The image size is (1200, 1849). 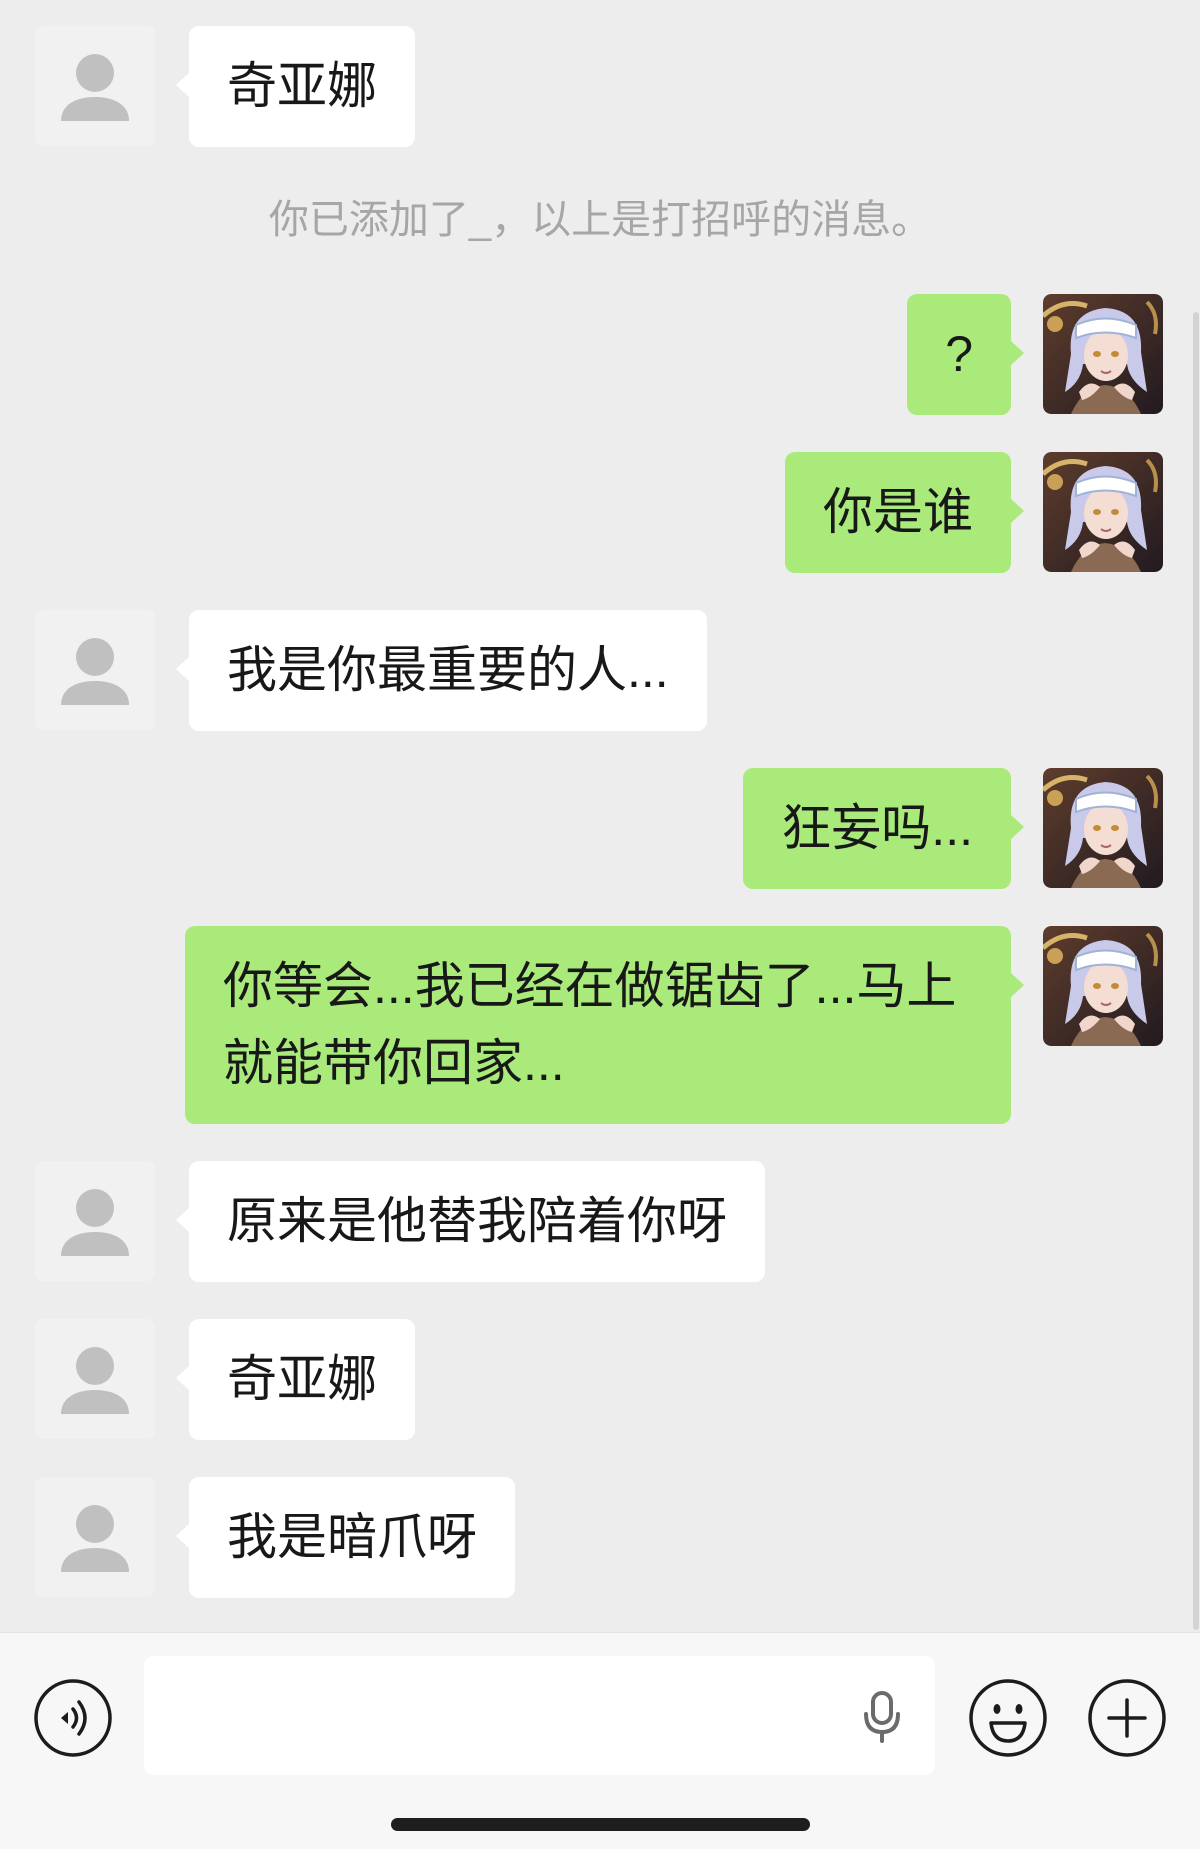 I want to click on voice-button, so click(x=73, y=1718).